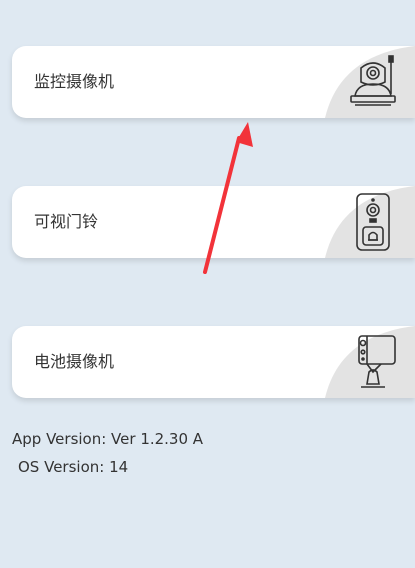  Describe the element at coordinates (213, 82) in the screenshot. I see `device-card-ptz-camera: 监控摄像机` at that location.